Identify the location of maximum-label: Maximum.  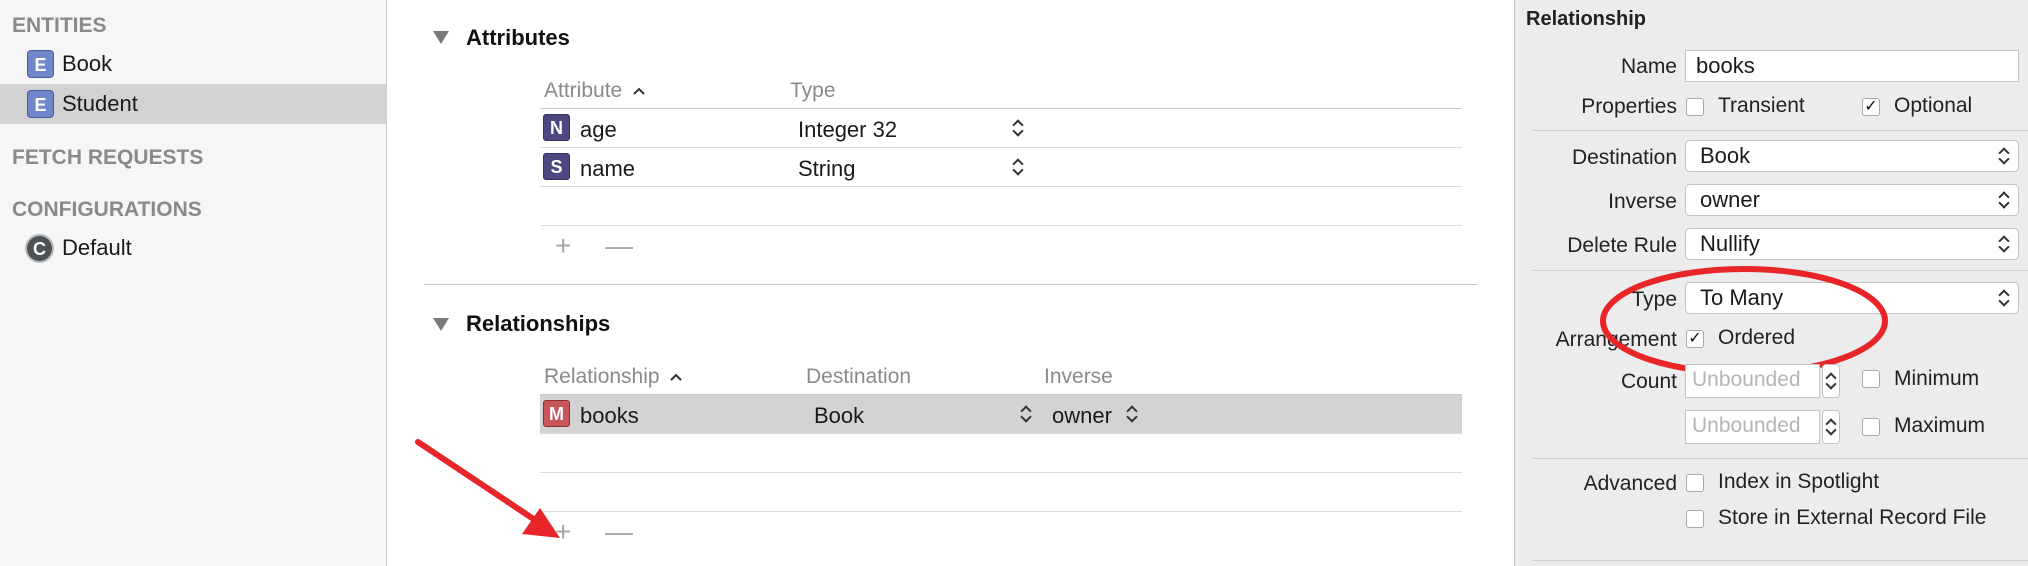
(1940, 425).